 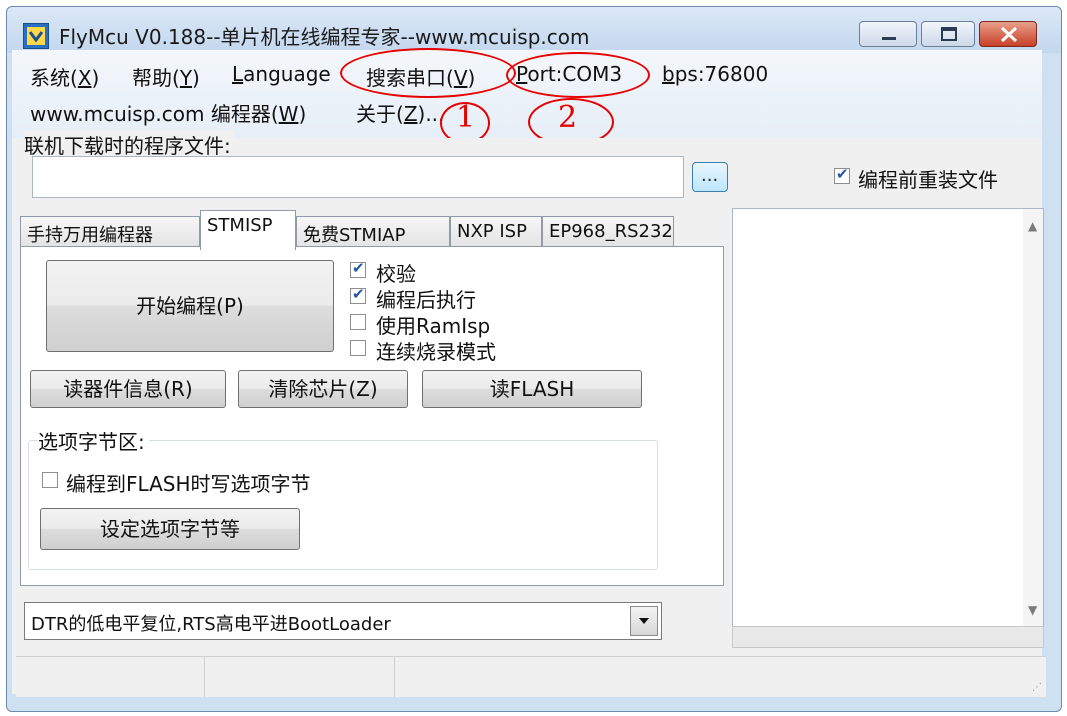 I want to click on read-device-info-button: 读器件信息(R), so click(x=128, y=389).